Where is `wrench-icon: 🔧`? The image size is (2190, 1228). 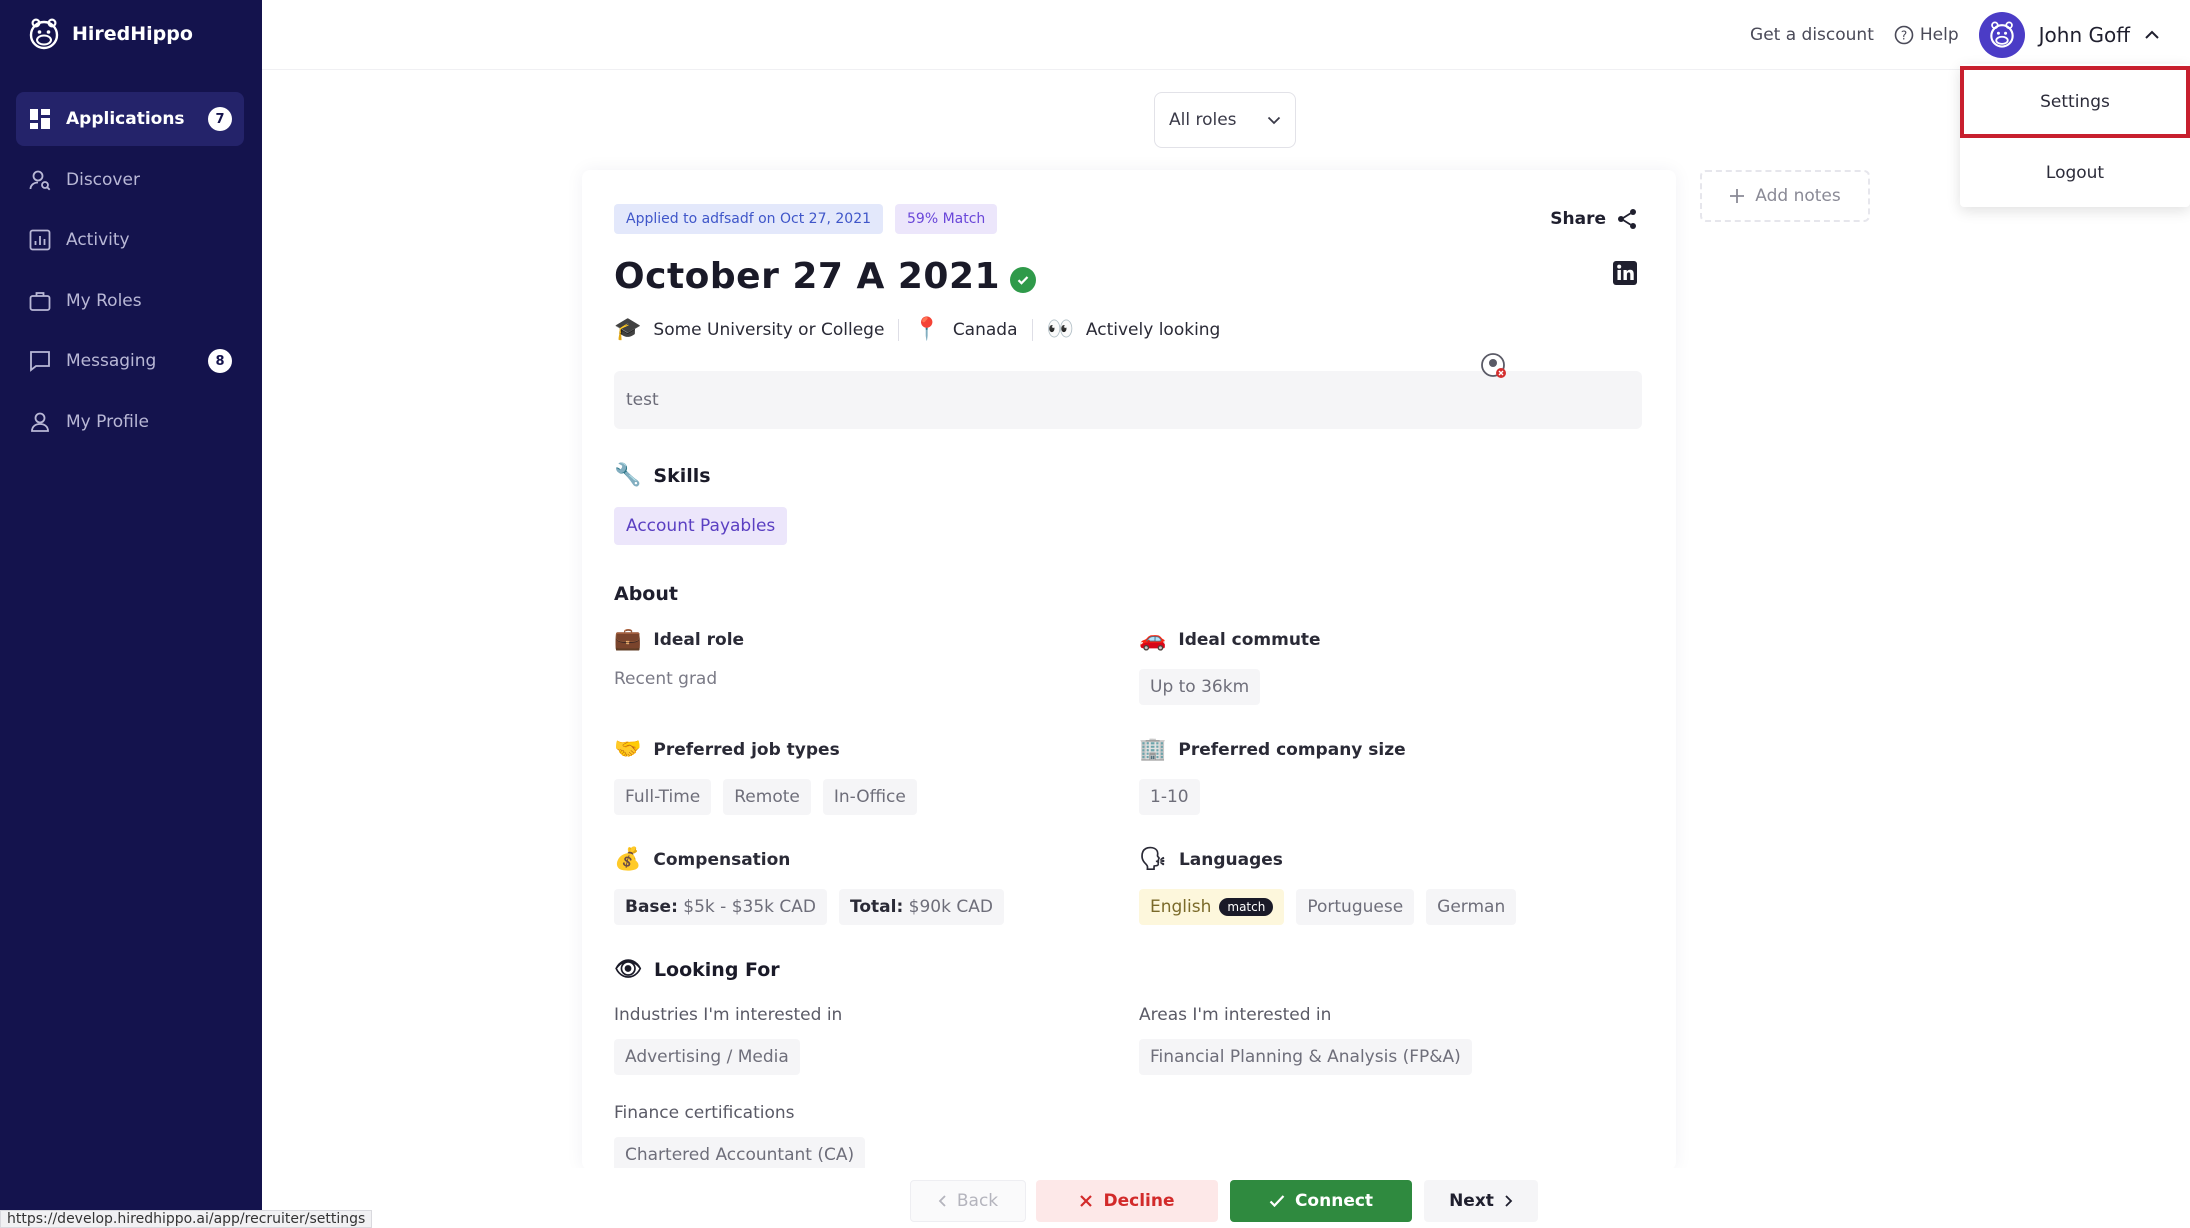
wrench-icon: 🔧 is located at coordinates (628, 475).